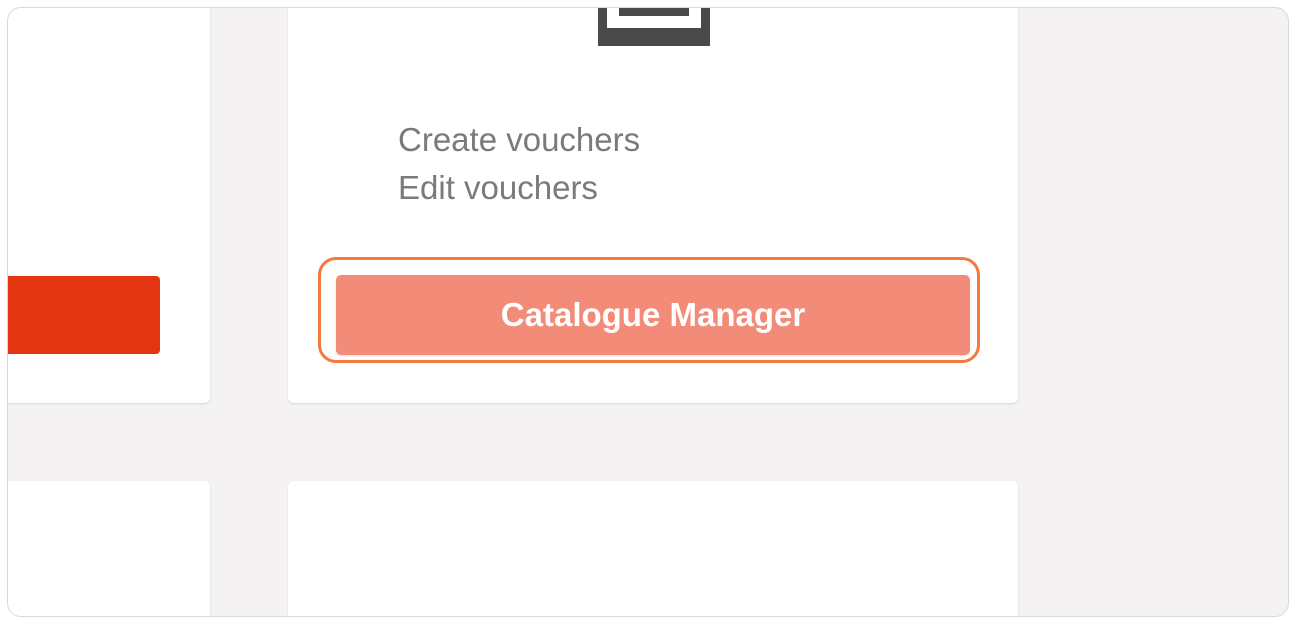 This screenshot has width=1296, height=624. I want to click on catalogue-manager-button: Catalogue Manager, so click(653, 315).